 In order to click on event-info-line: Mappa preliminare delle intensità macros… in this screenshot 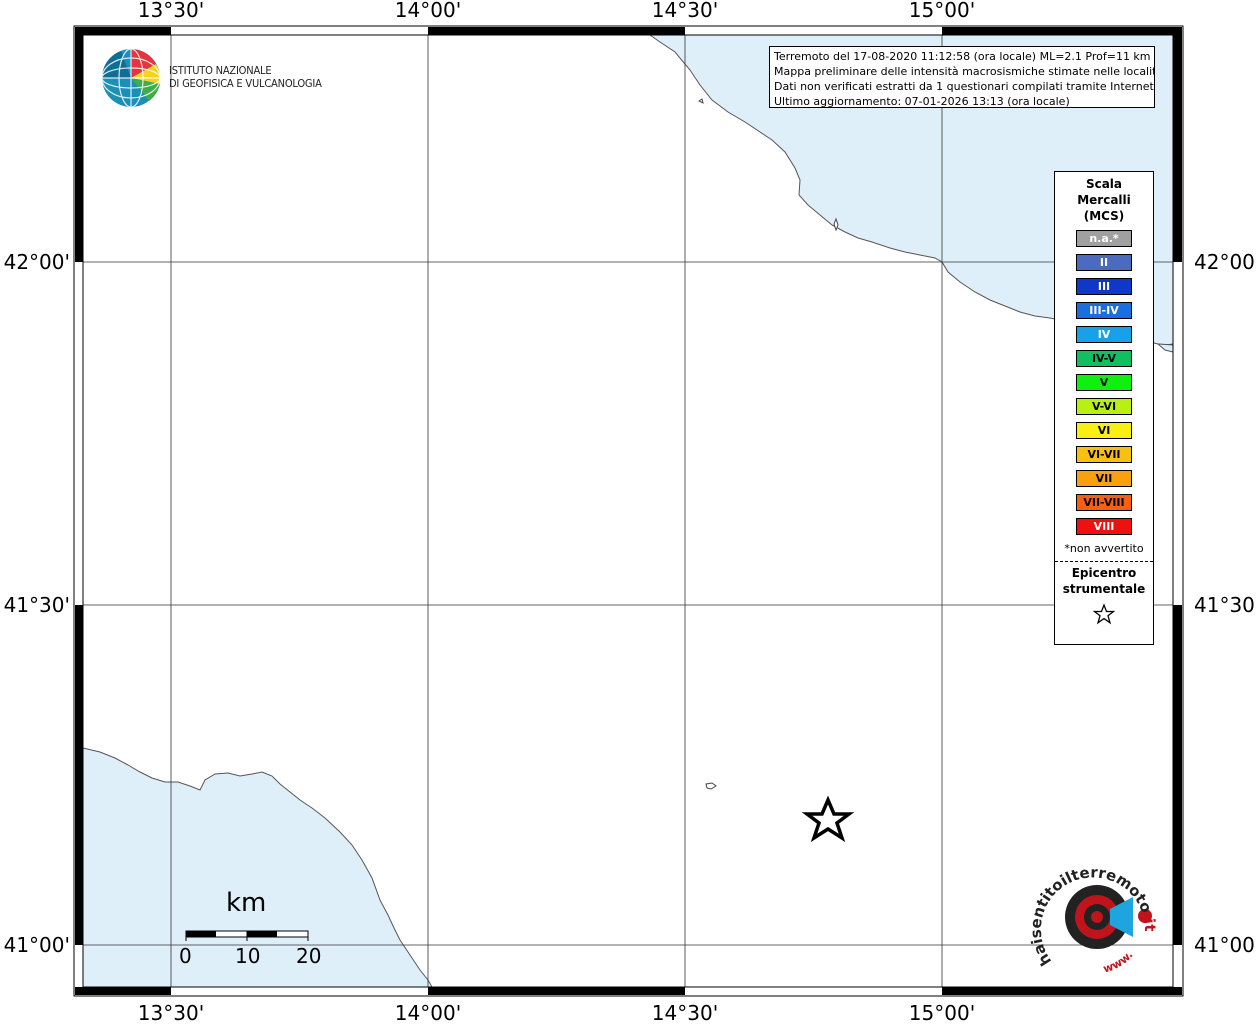, I will do `click(964, 71)`.